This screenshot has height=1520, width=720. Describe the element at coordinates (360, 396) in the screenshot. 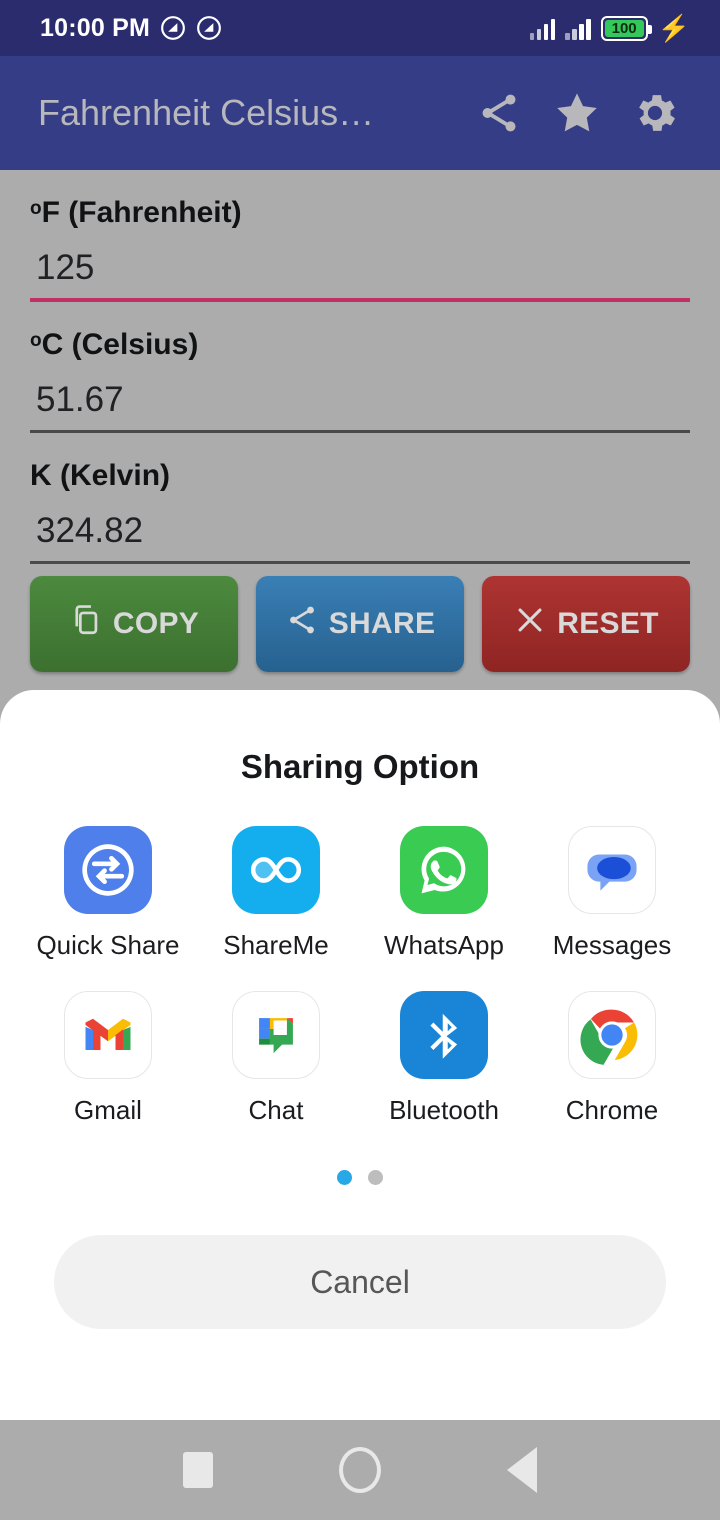

I see `celsius-input: 51.67` at that location.